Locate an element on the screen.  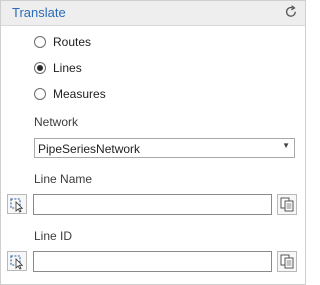
radio-lines is located at coordinates (40, 68).